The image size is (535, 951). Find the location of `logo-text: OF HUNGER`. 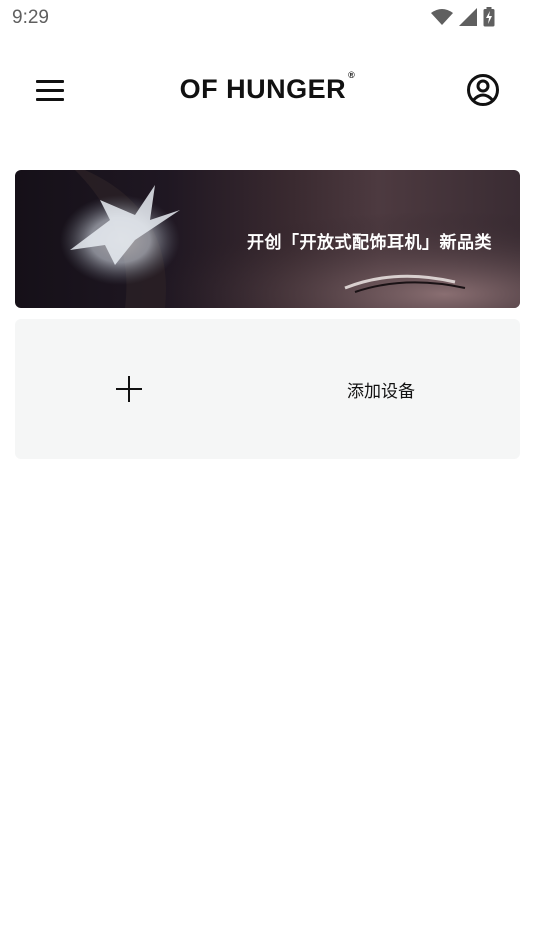

logo-text: OF HUNGER is located at coordinates (263, 89).